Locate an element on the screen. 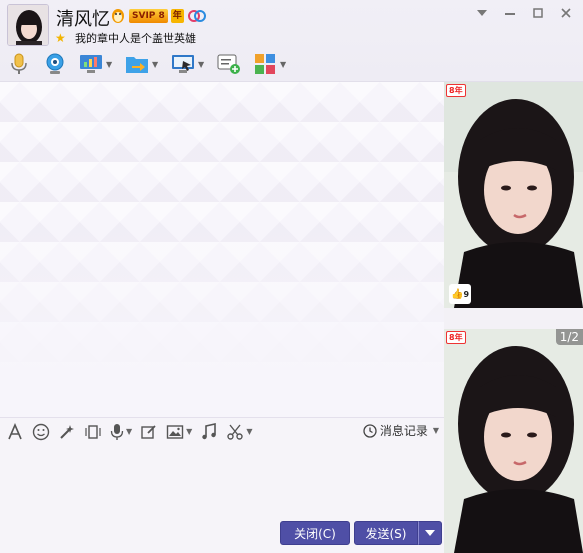  emoji-button is located at coordinates (41, 432).